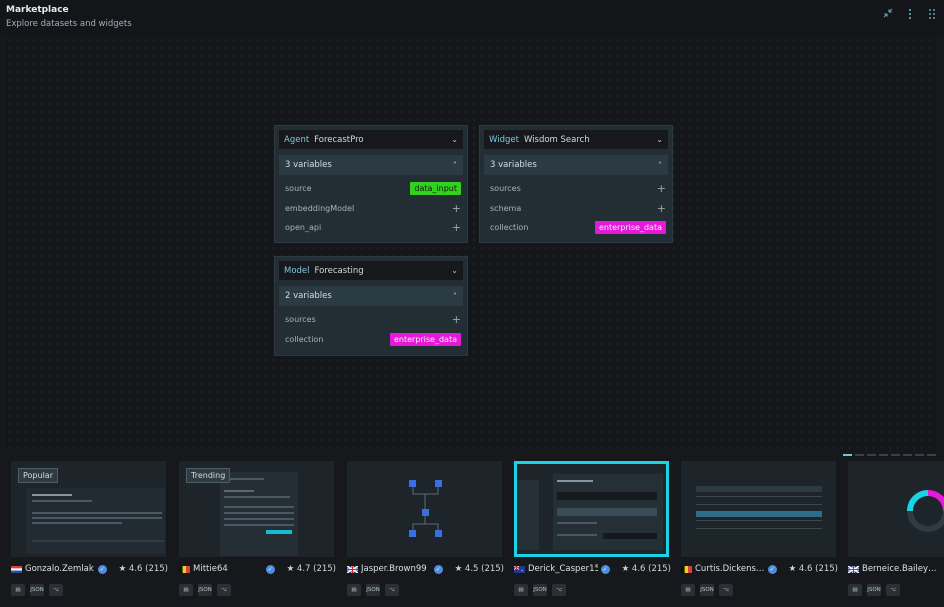 This screenshot has height=607, width=944. What do you see at coordinates (371, 139) in the screenshot?
I see `node-header: Agent ForecastPro ⌄` at bounding box center [371, 139].